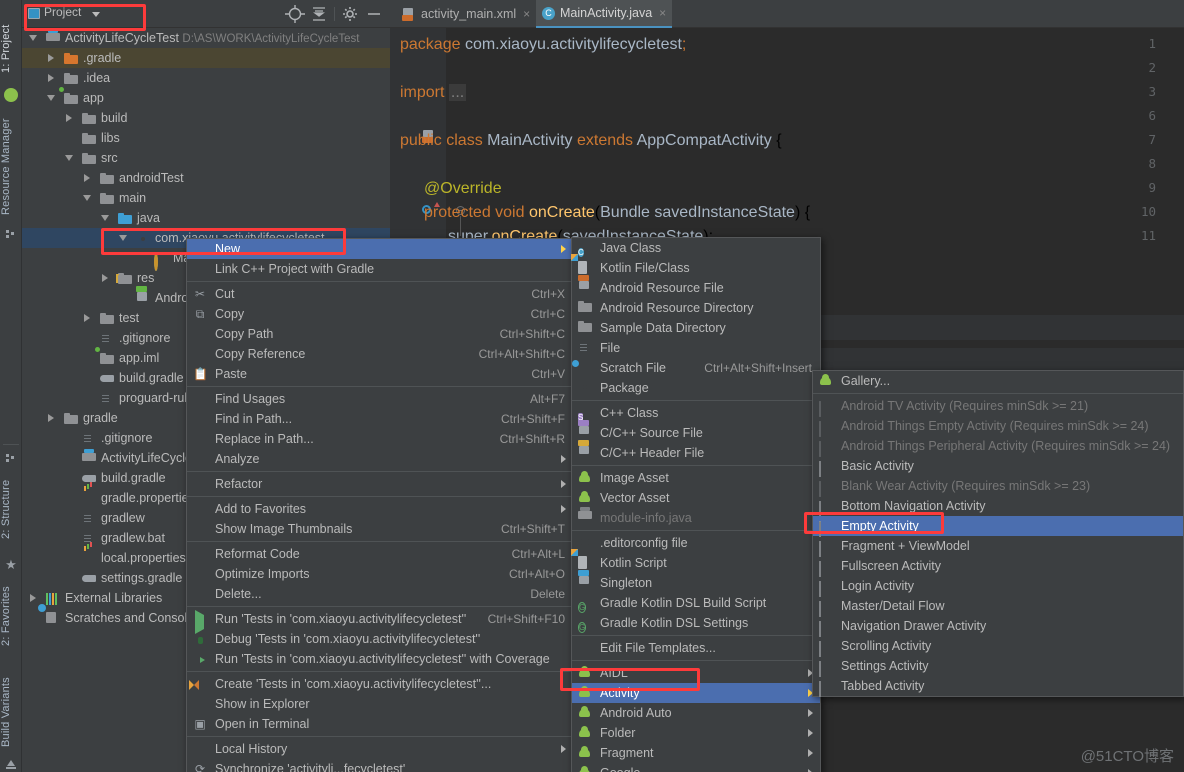  I want to click on context-menu-item: Analyze, so click(380, 459).